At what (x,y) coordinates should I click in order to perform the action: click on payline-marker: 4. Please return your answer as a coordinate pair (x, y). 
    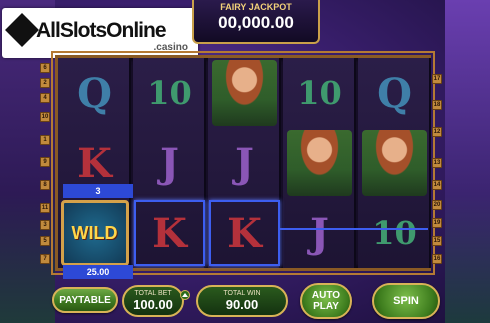
    Looking at the image, I should click on (45, 98).